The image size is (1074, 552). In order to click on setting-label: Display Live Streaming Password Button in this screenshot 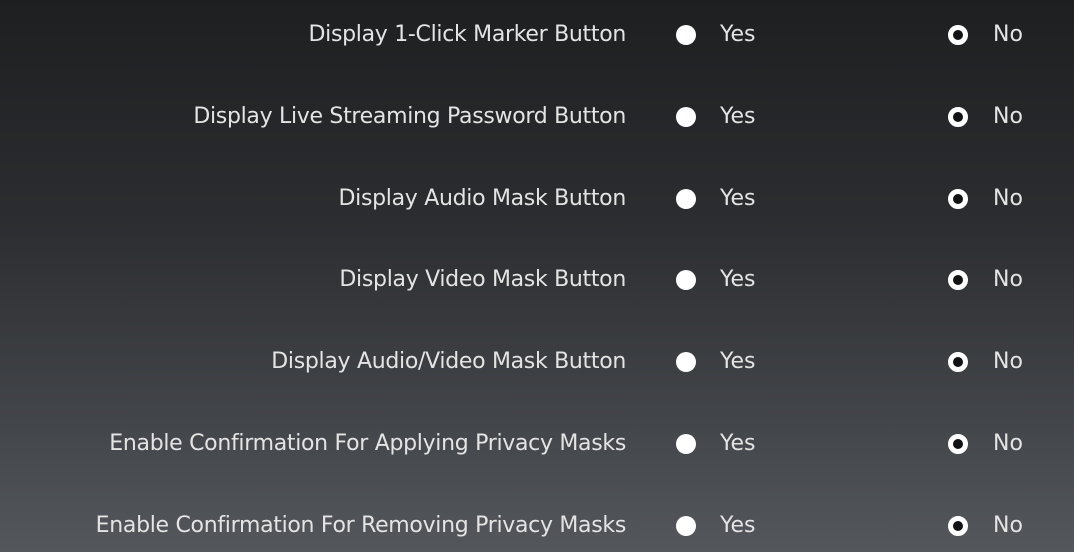, I will do `click(409, 116)`.